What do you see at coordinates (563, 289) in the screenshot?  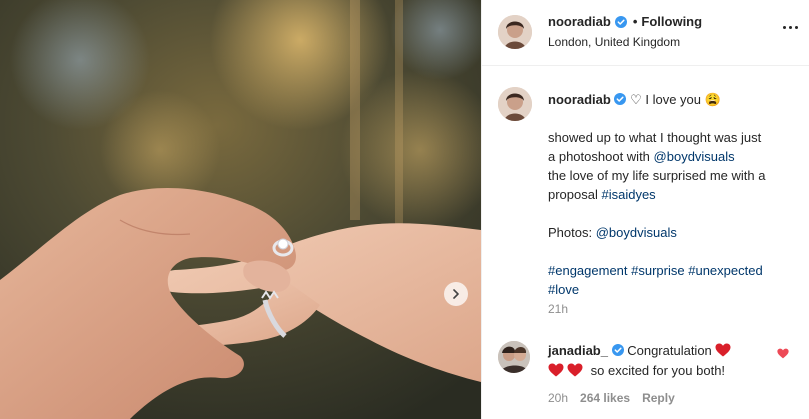 I see `hashtag-link: #love` at bounding box center [563, 289].